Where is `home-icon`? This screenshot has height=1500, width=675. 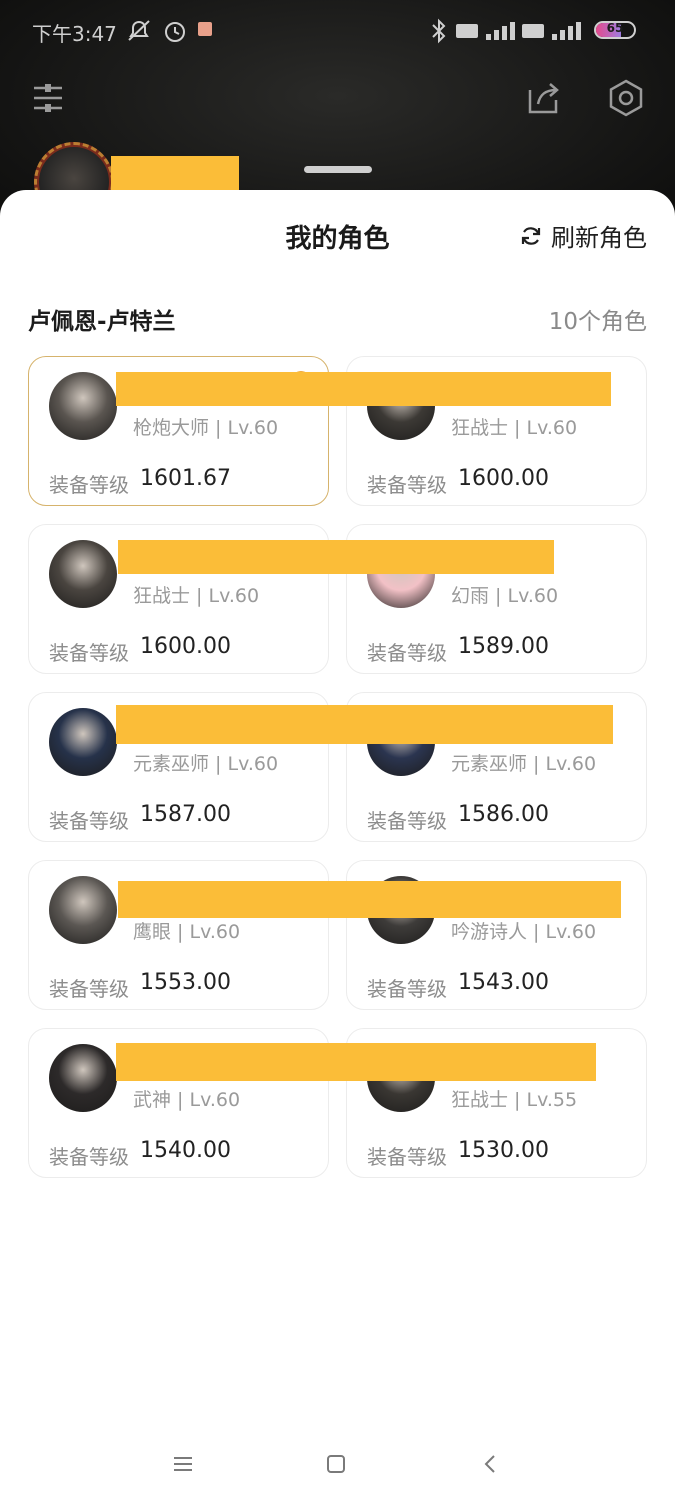
home-icon is located at coordinates (336, 1464).